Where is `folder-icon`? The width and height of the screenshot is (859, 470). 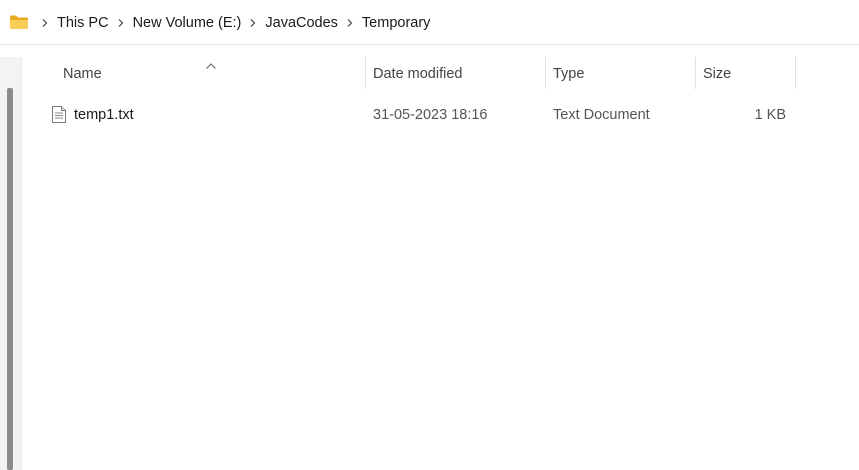
folder-icon is located at coordinates (19, 22).